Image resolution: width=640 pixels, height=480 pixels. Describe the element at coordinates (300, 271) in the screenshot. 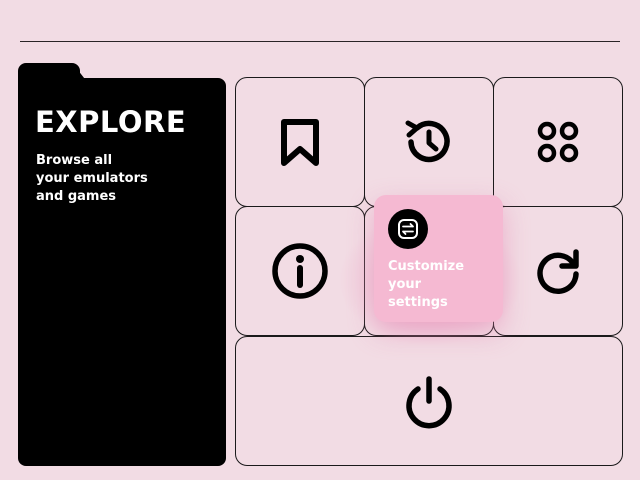

I see `info-icon` at that location.